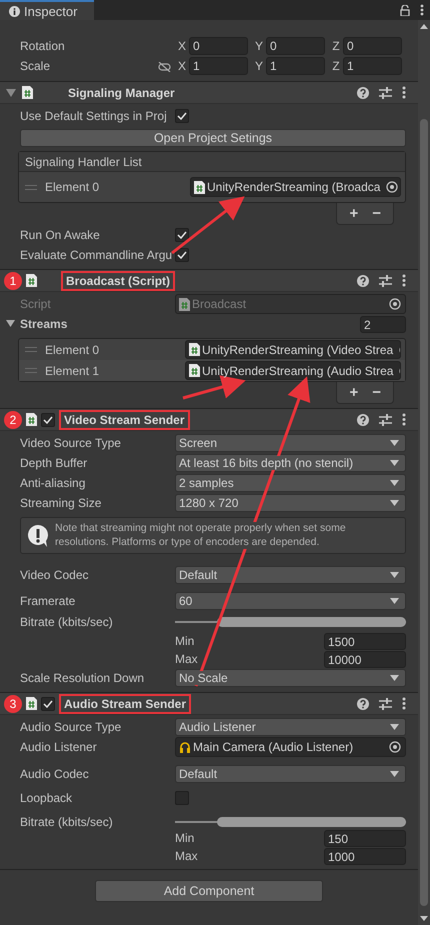 Image resolution: width=430 pixels, height=925 pixels. I want to click on list-element: Element 0 UnityRenderStreaming (Broadca, so click(212, 187).